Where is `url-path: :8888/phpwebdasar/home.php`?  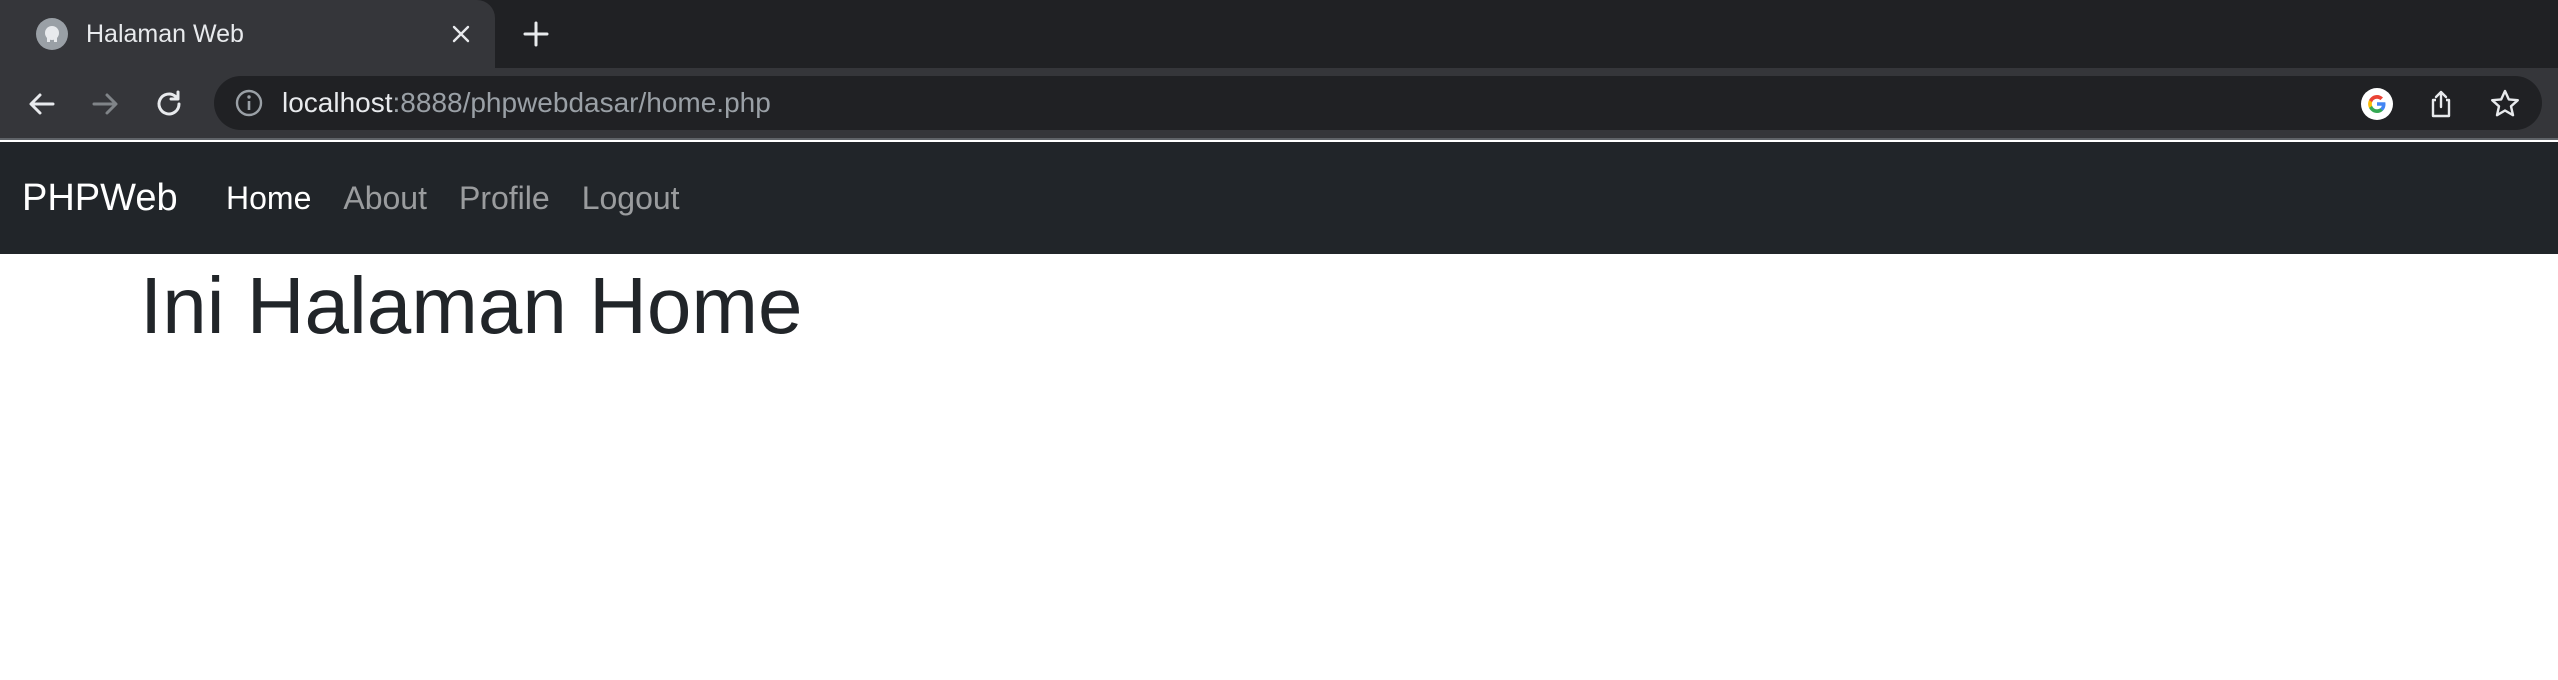
url-path: :8888/phpwebdasar/home.php is located at coordinates (581, 102).